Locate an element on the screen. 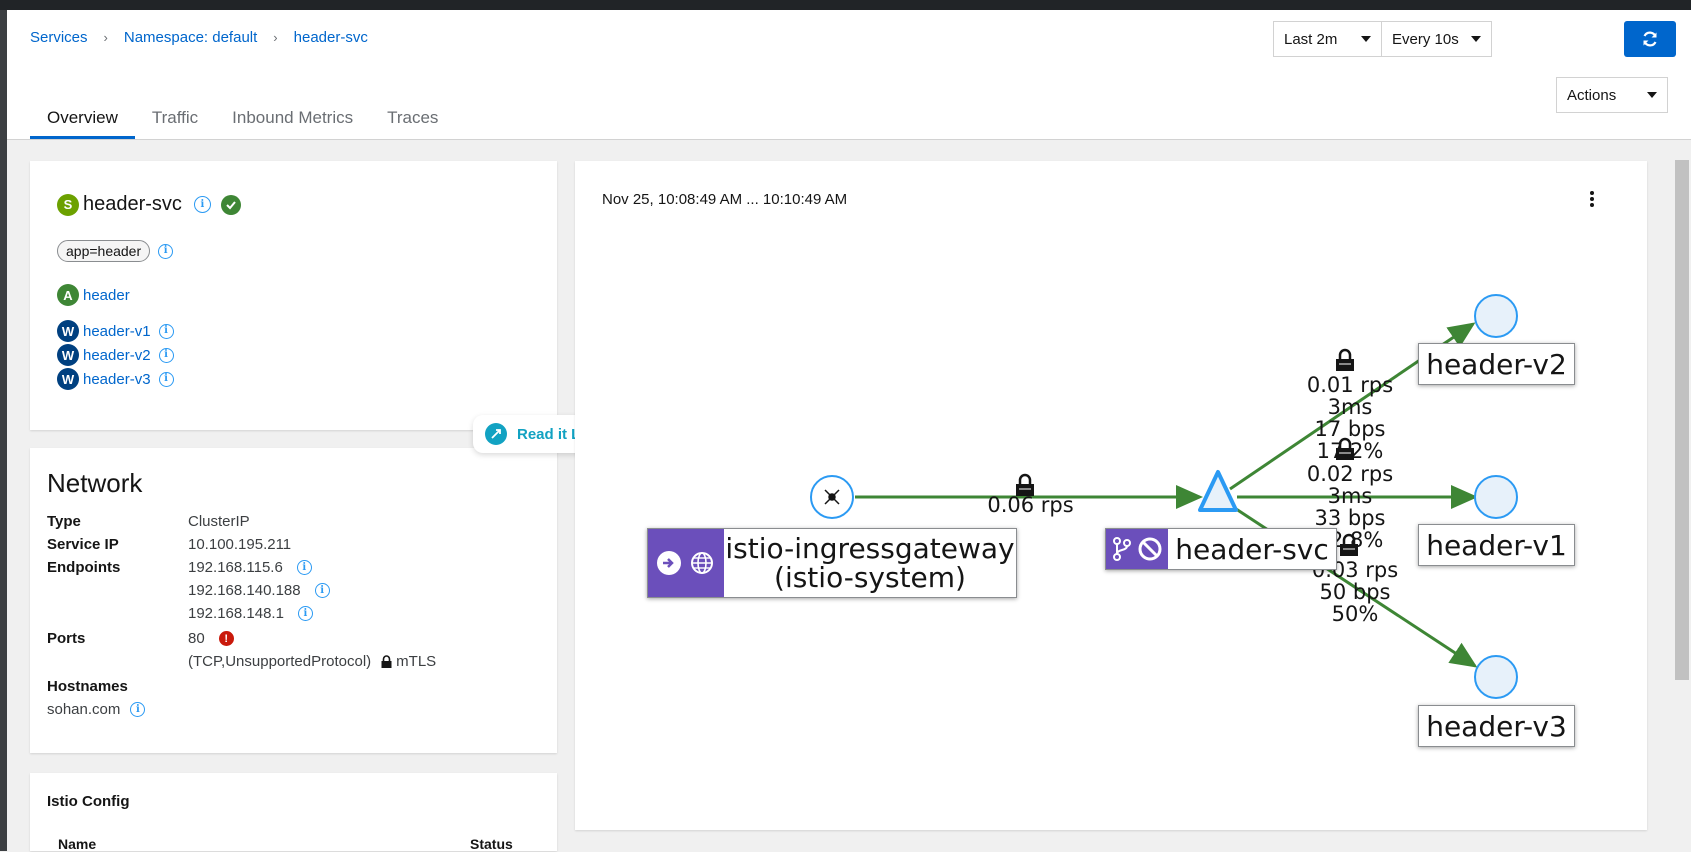 The height and width of the screenshot is (852, 1691). workload-node-v3 is located at coordinates (1496, 677).